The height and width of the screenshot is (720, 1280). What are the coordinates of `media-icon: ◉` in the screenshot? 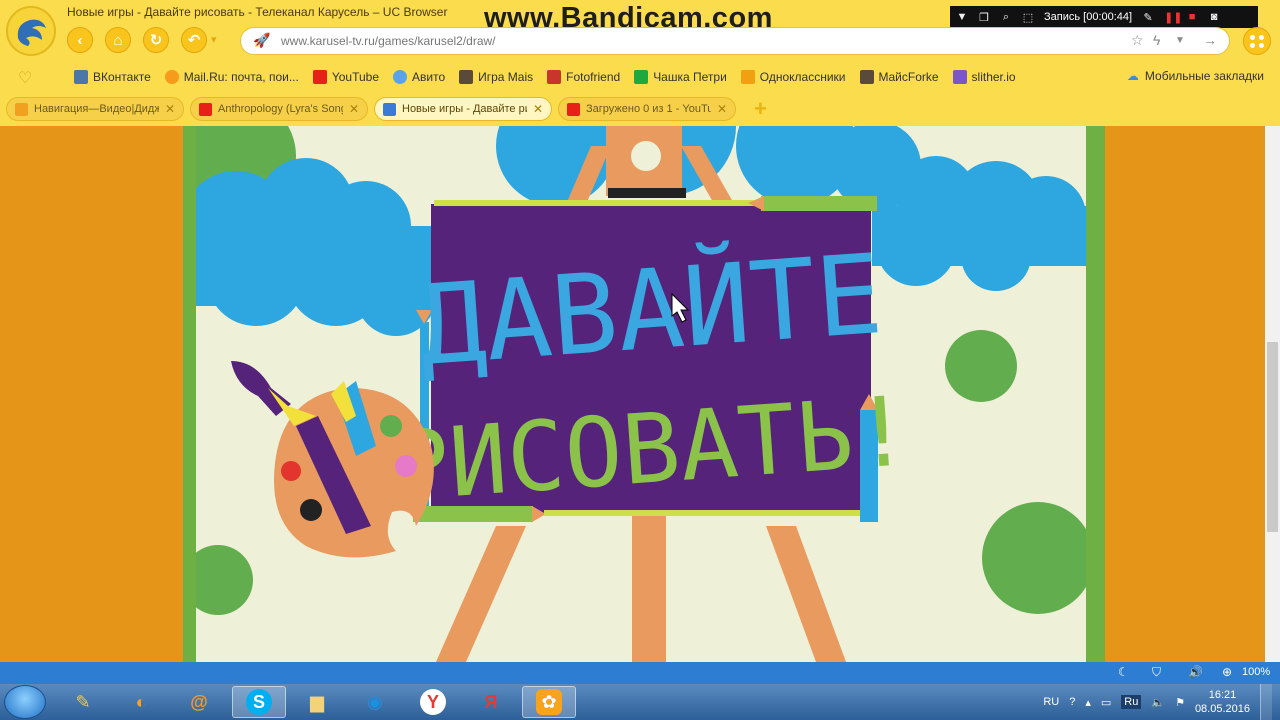 It's located at (375, 701).